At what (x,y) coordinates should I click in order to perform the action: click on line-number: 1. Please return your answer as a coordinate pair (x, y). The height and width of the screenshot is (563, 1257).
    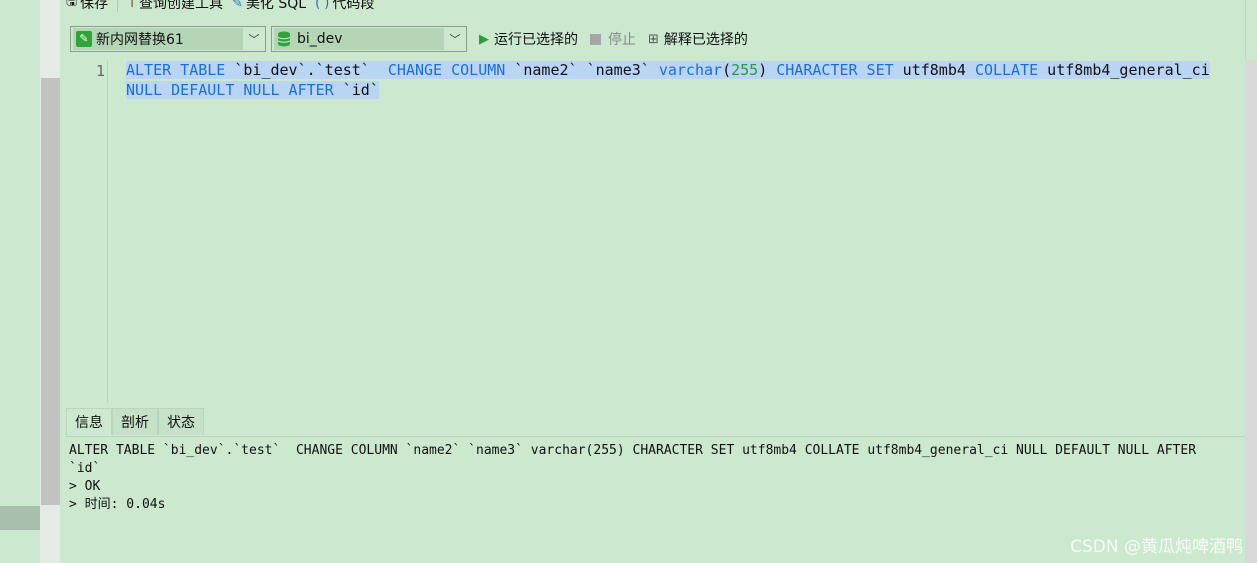
    Looking at the image, I should click on (100, 71).